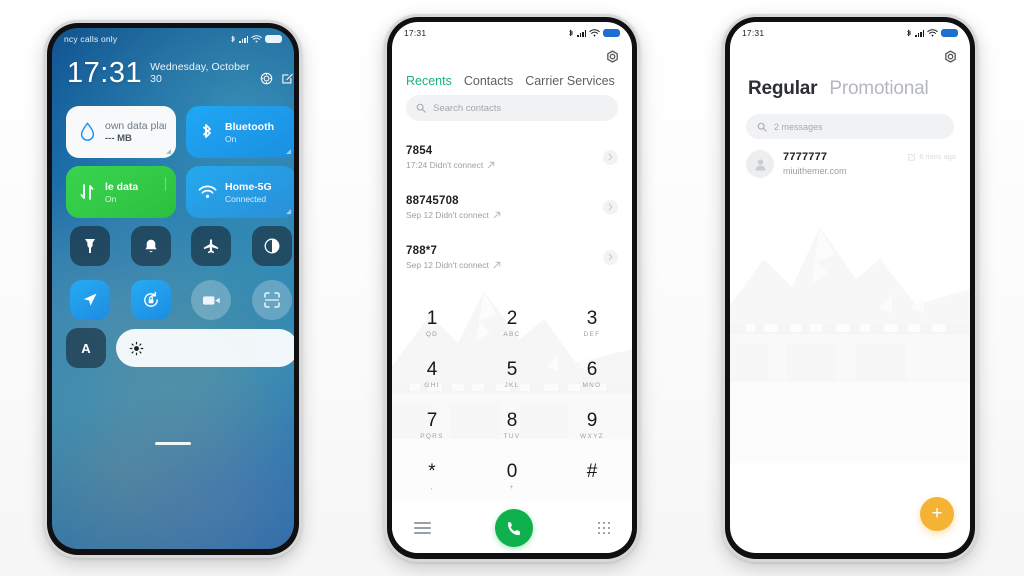 This screenshot has height=576, width=1024. Describe the element at coordinates (592, 374) in the screenshot. I see `dialpad-key-6: 6 MNO` at that location.